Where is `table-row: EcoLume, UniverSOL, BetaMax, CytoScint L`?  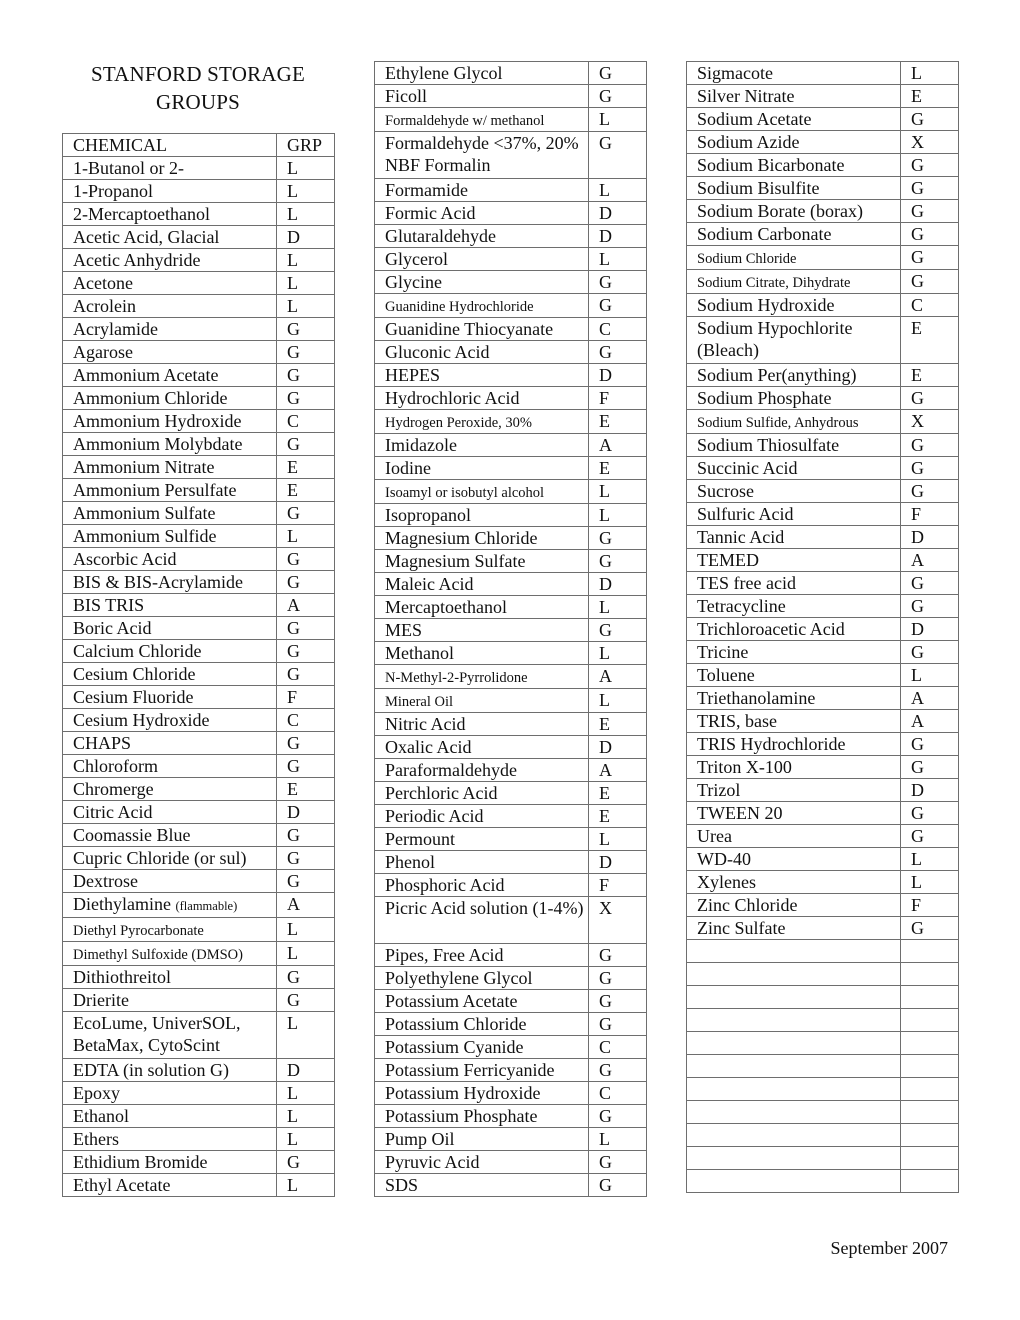 table-row: EcoLume, UniverSOL, BetaMax, CytoScint L is located at coordinates (198, 1035).